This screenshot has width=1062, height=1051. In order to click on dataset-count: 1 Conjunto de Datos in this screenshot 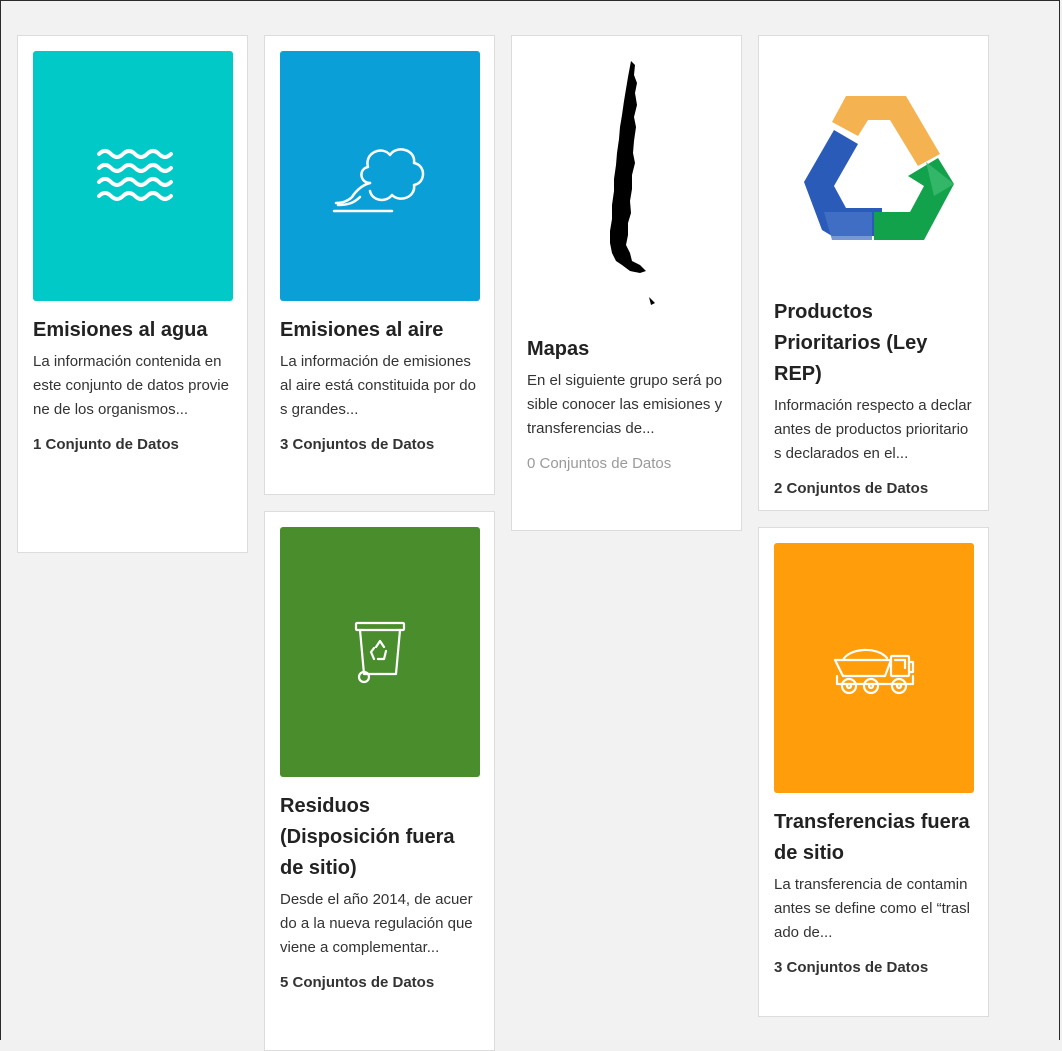, I will do `click(106, 444)`.